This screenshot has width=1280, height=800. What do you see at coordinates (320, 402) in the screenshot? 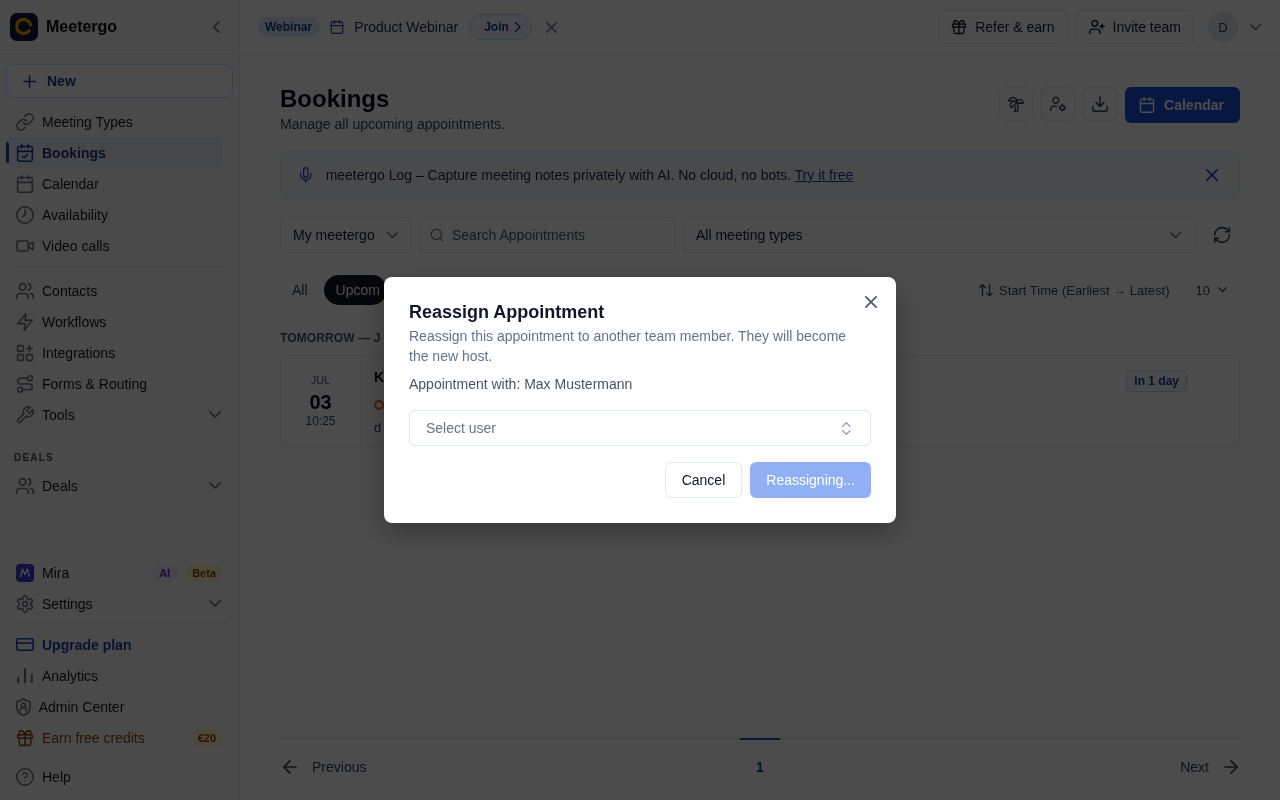
I see `date-day: 03` at bounding box center [320, 402].